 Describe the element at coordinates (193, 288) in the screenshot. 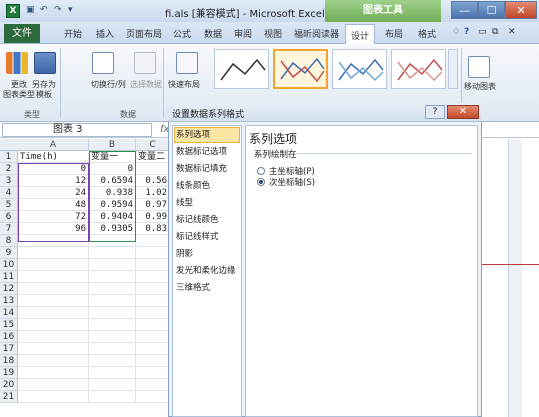

I see `dialog-nav-item: 三维格式` at that location.